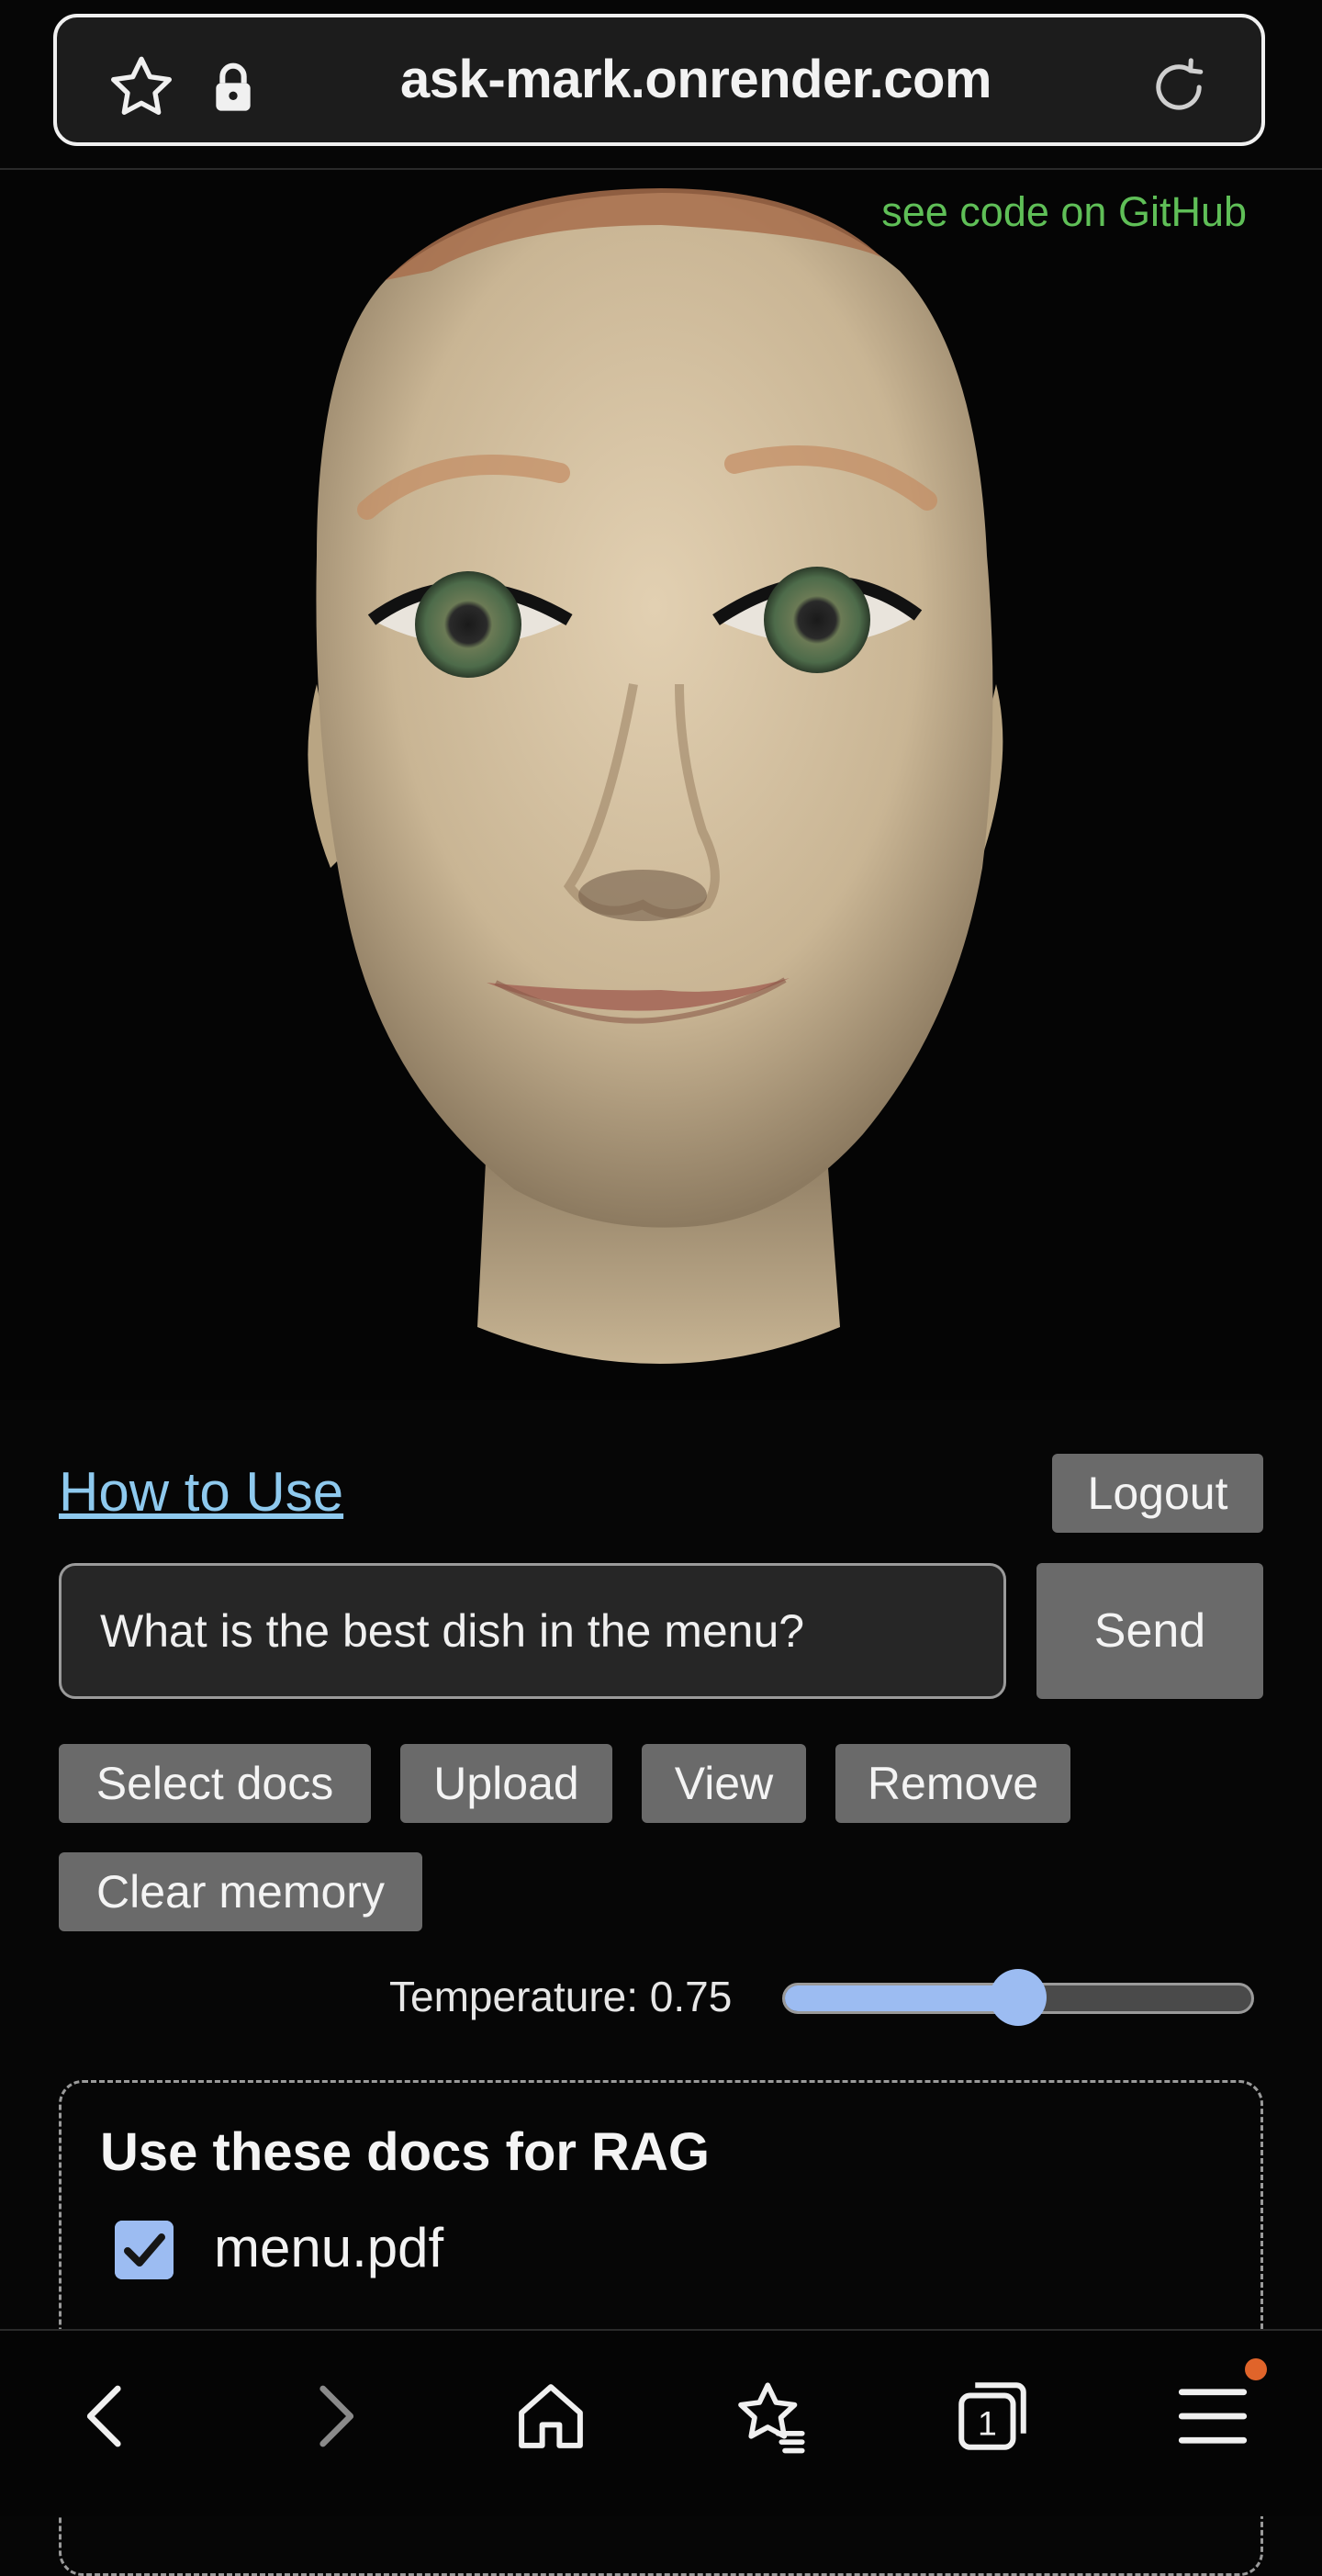 This screenshot has width=1322, height=2576. What do you see at coordinates (233, 86) in the screenshot?
I see `lock-icon` at bounding box center [233, 86].